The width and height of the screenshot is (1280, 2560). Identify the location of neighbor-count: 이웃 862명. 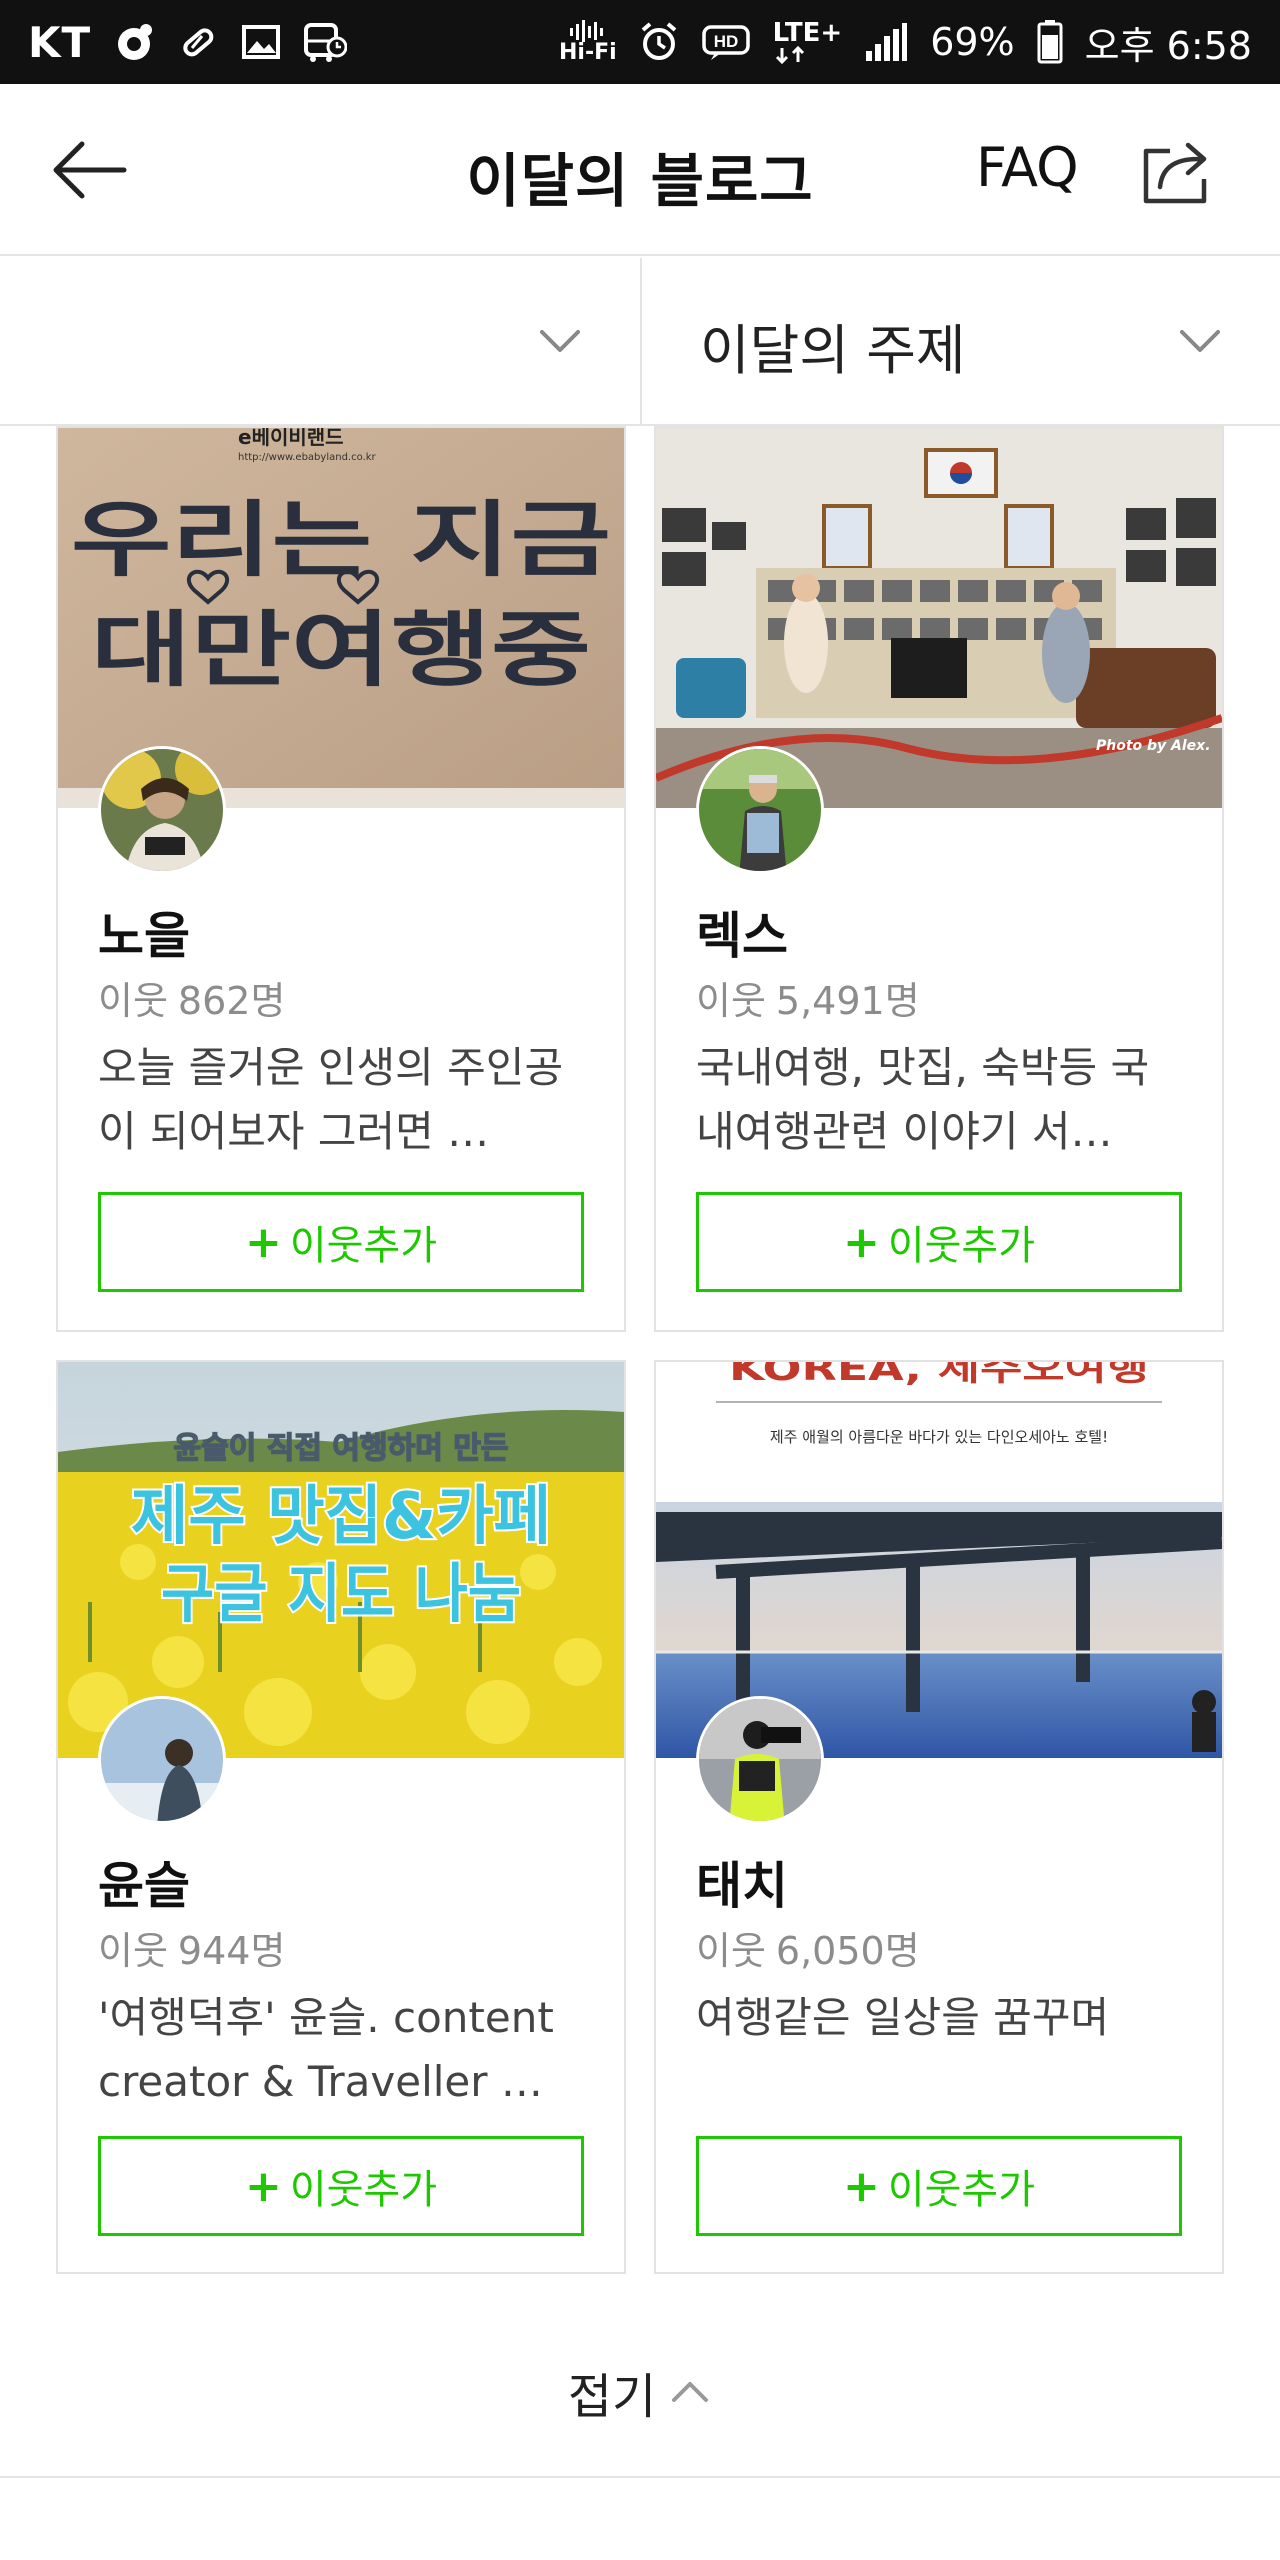
(196, 997).